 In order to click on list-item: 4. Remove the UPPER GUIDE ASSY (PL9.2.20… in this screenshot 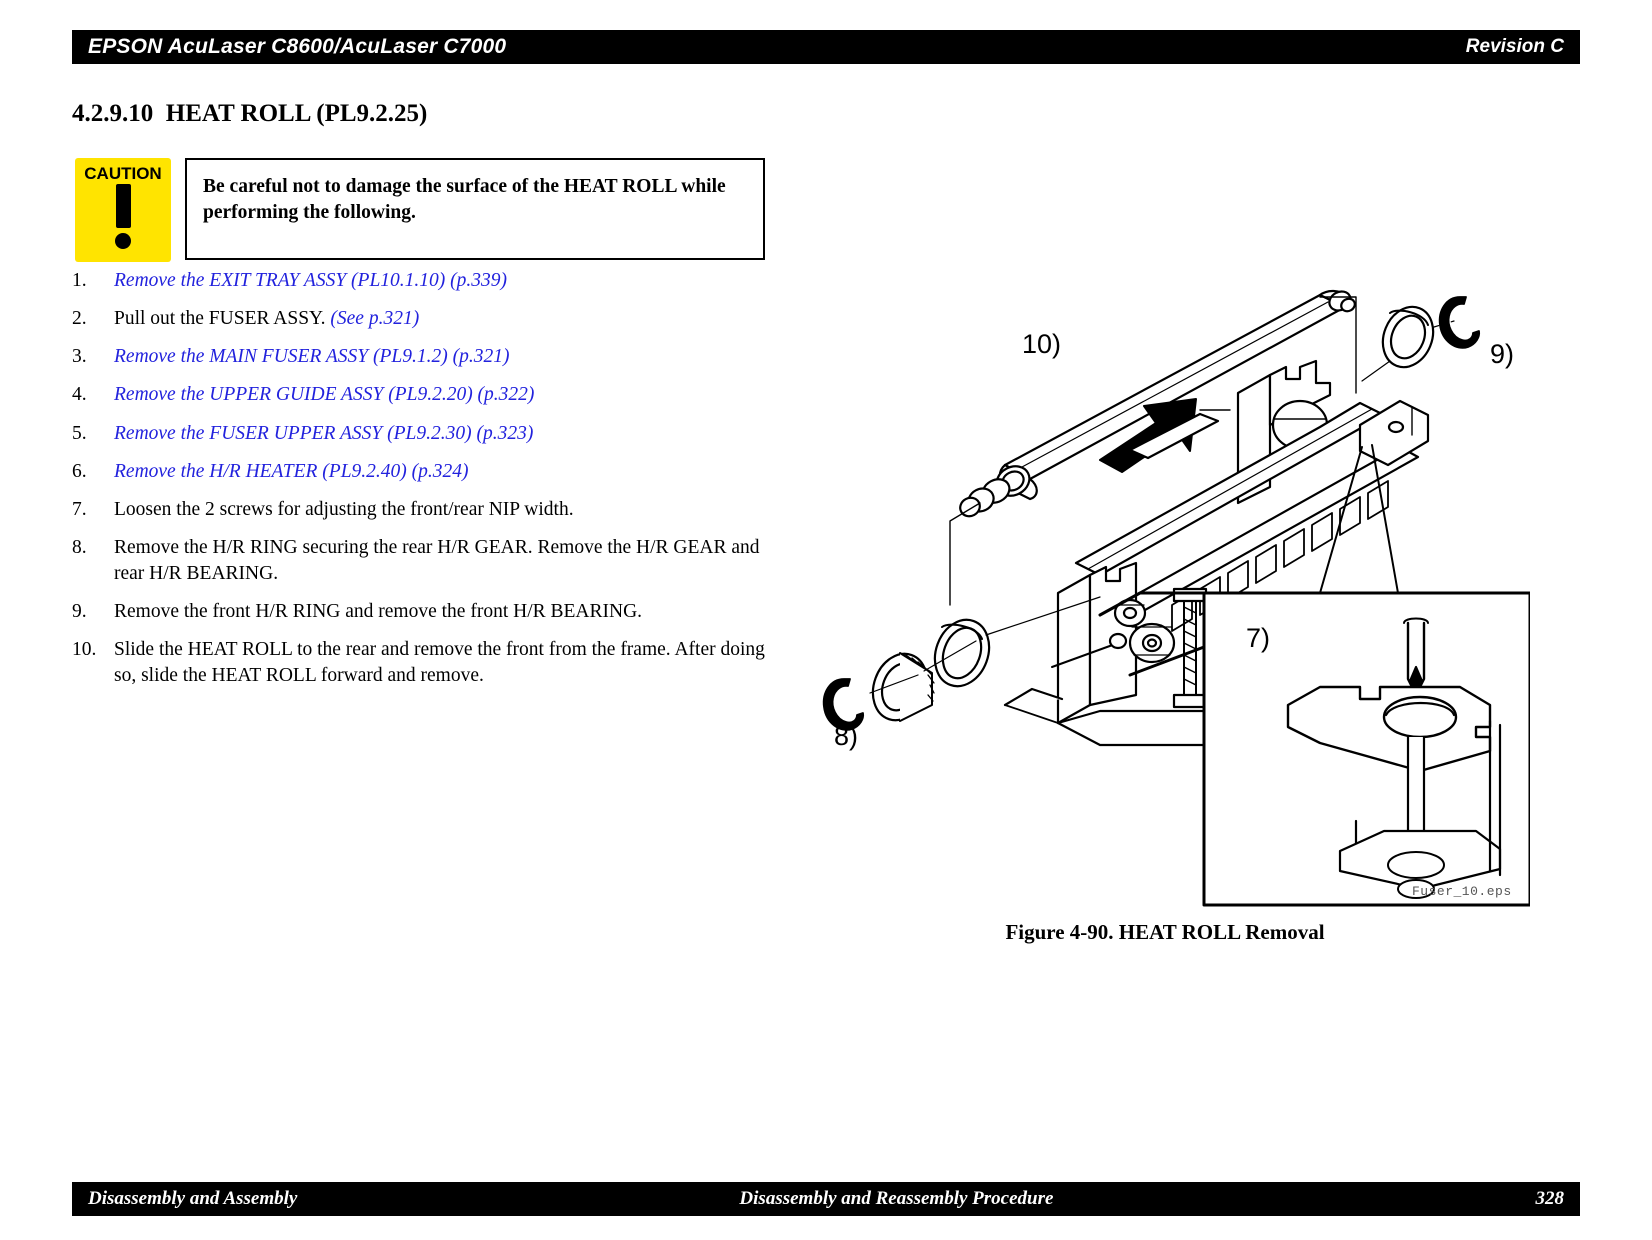, I will do `click(427, 395)`.